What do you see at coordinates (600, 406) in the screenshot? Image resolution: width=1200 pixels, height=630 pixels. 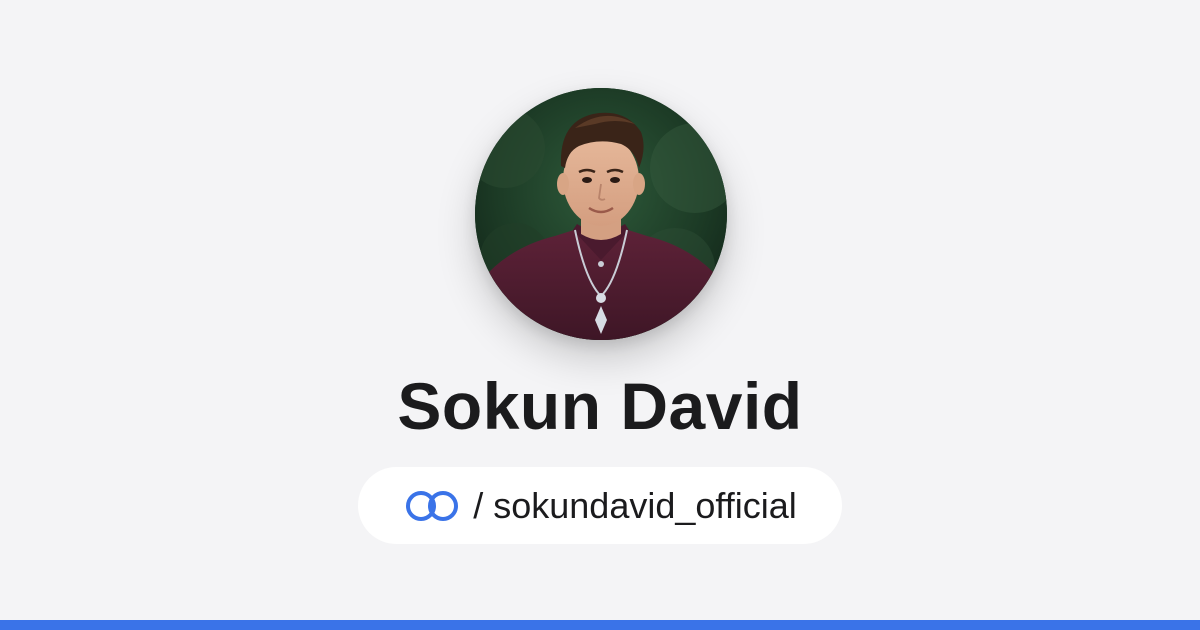 I see `profile-name: Sokun David` at bounding box center [600, 406].